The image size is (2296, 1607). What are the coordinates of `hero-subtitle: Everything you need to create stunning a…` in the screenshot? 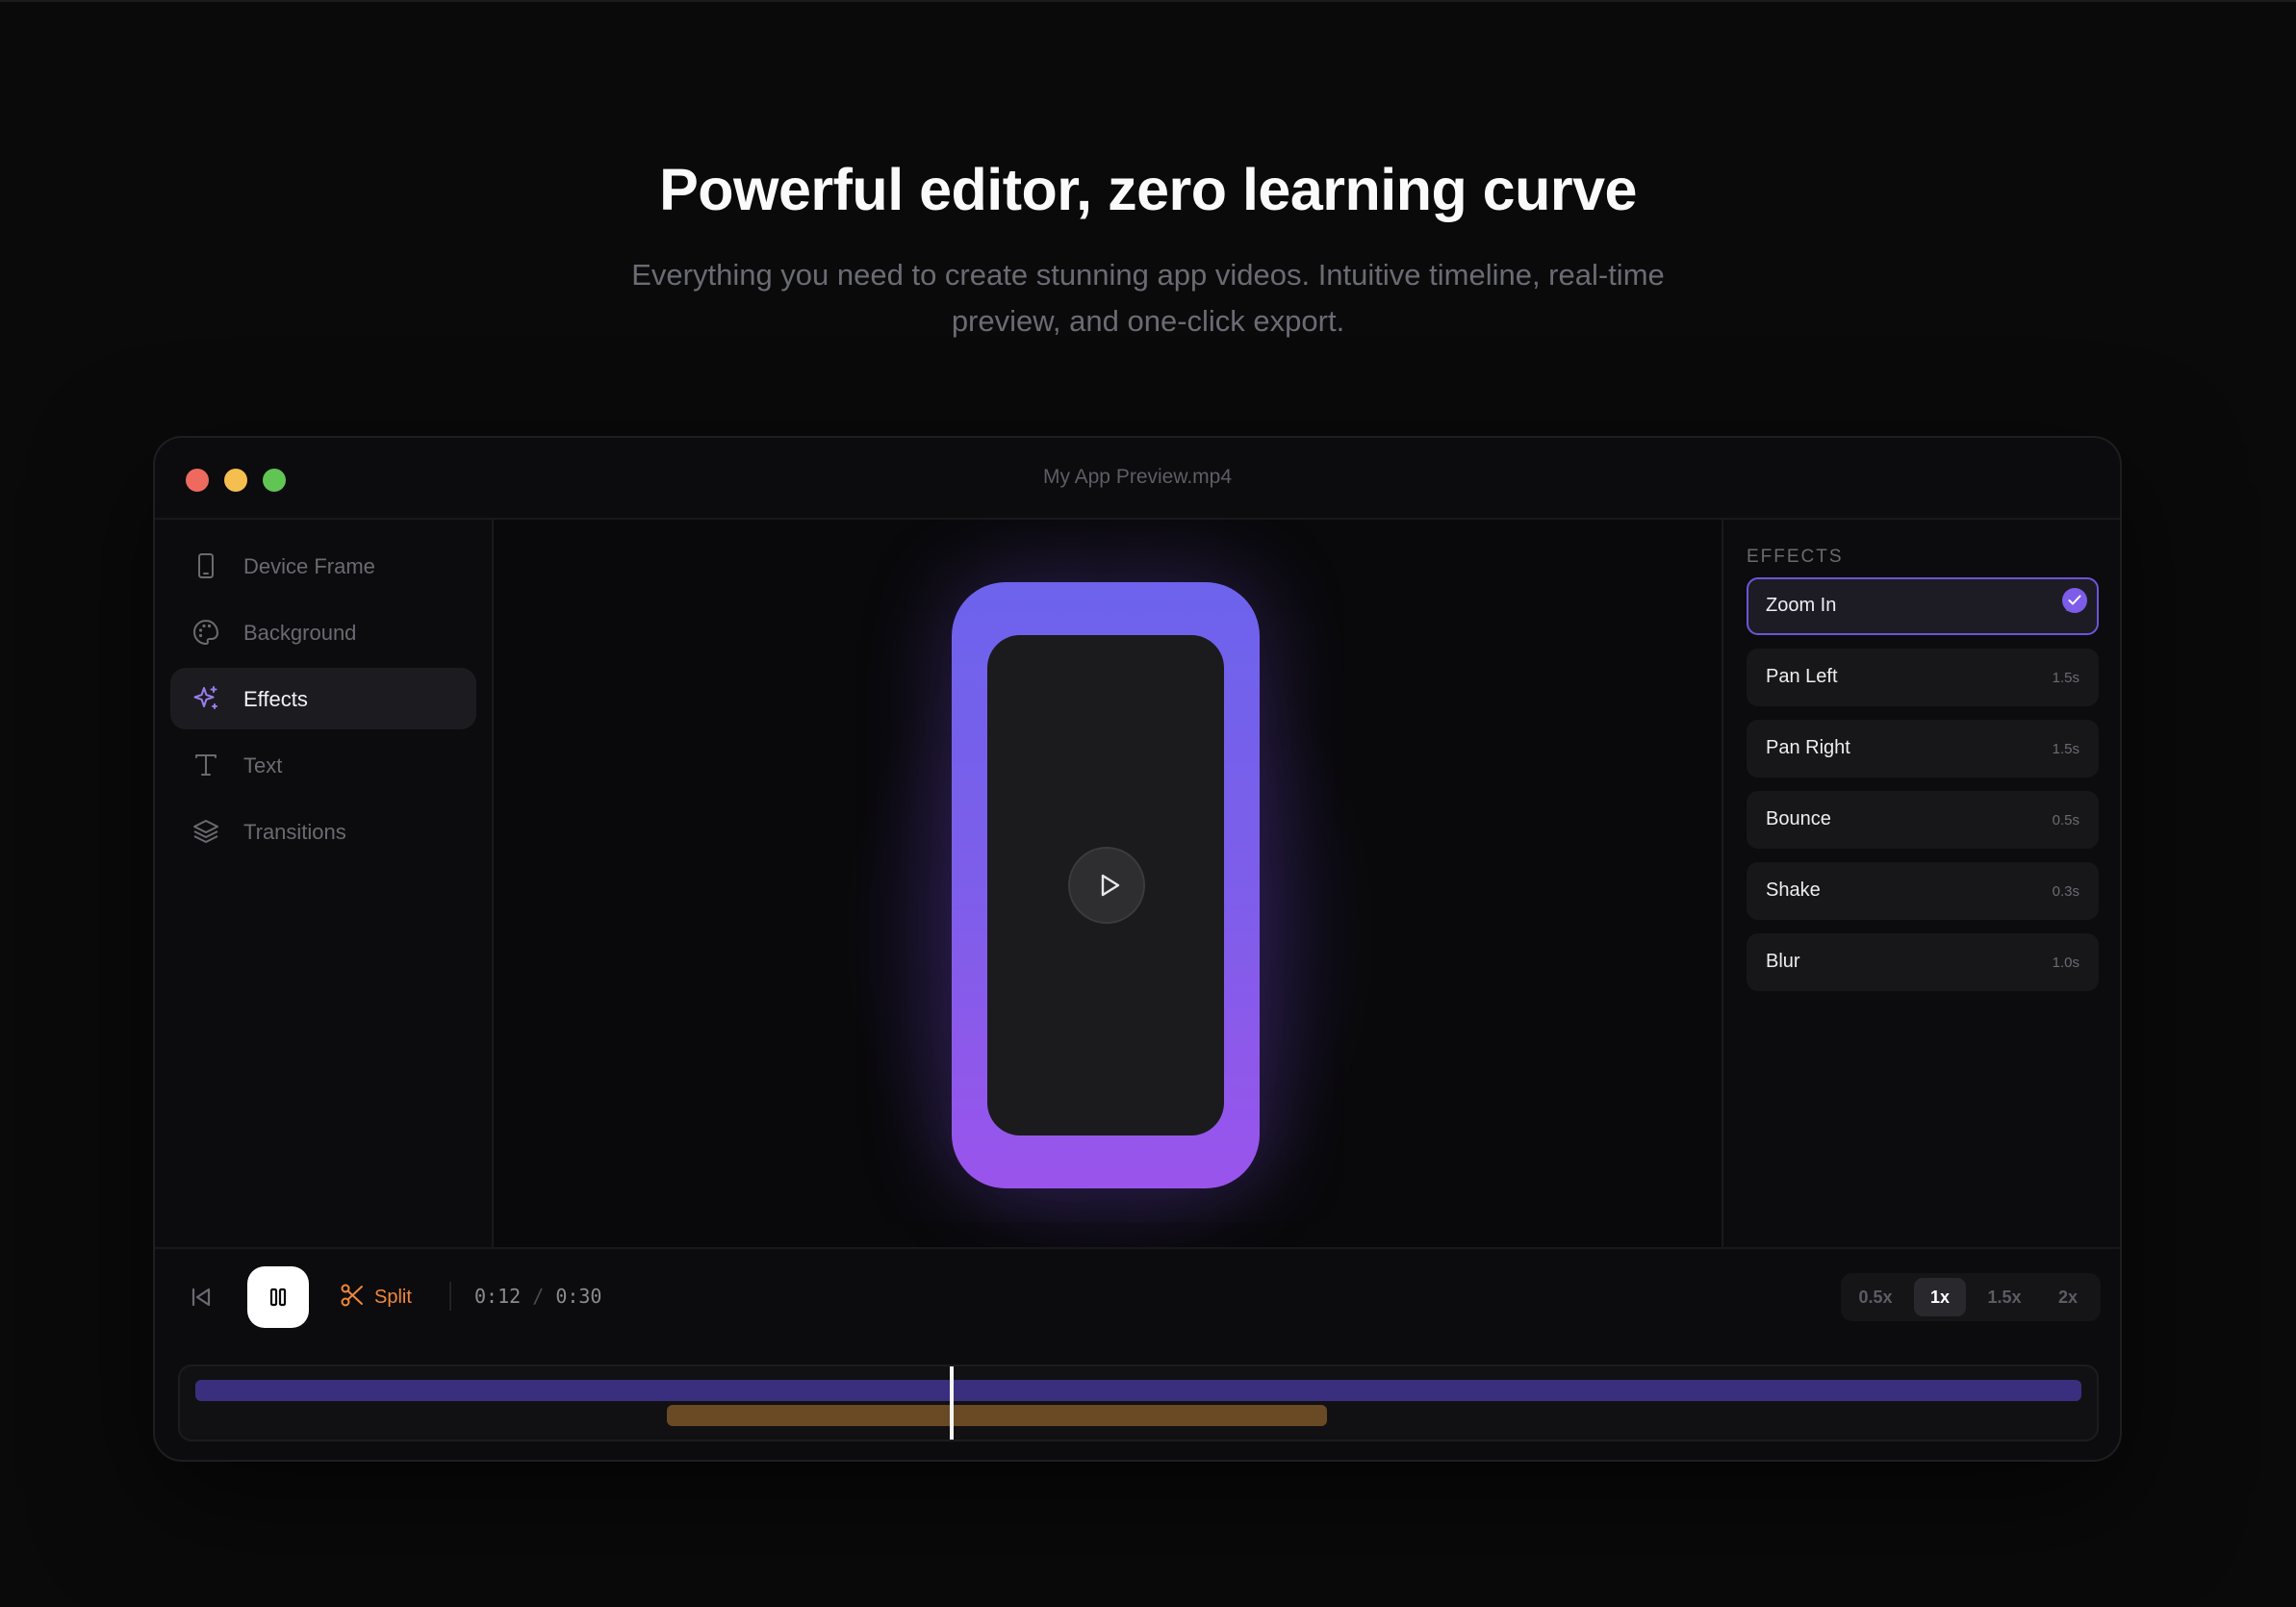 It's located at (1148, 298).